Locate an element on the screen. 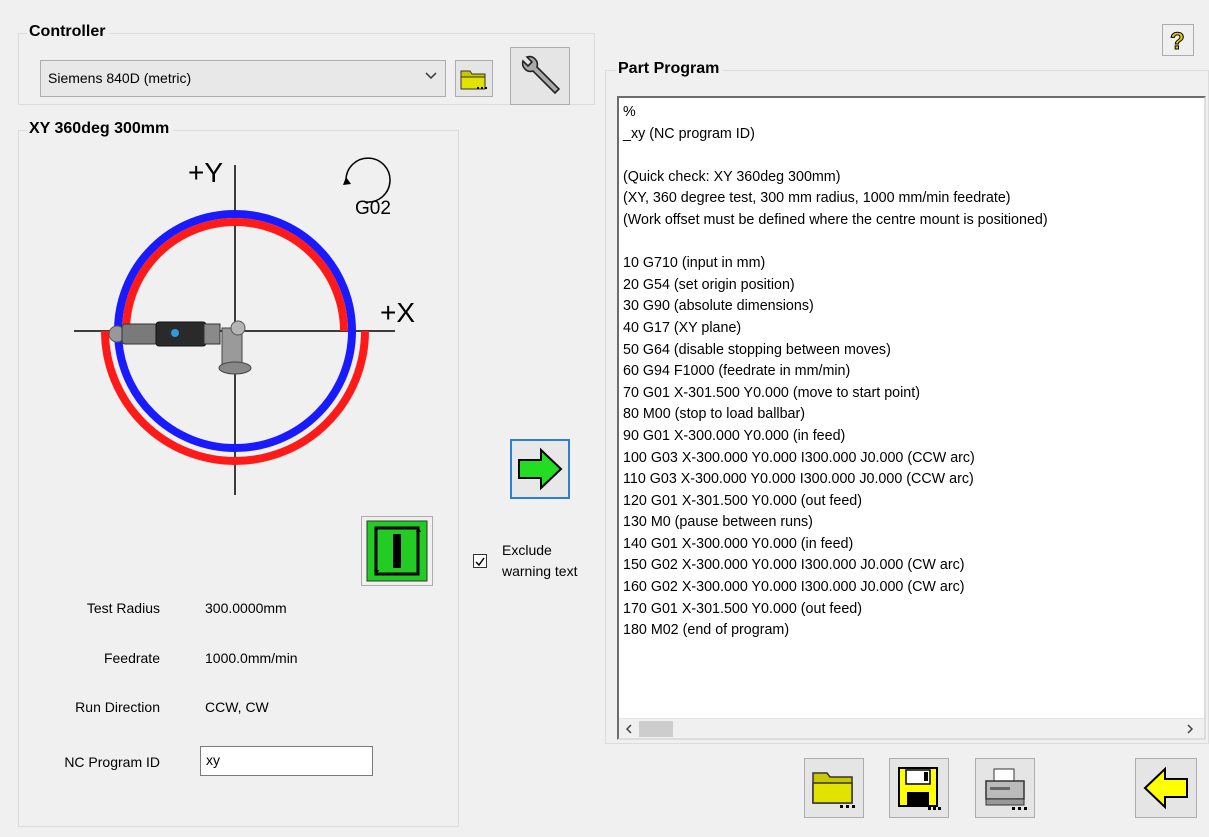 This screenshot has height=837, width=1209. run-direction-label: Run Direction is located at coordinates (117, 707).